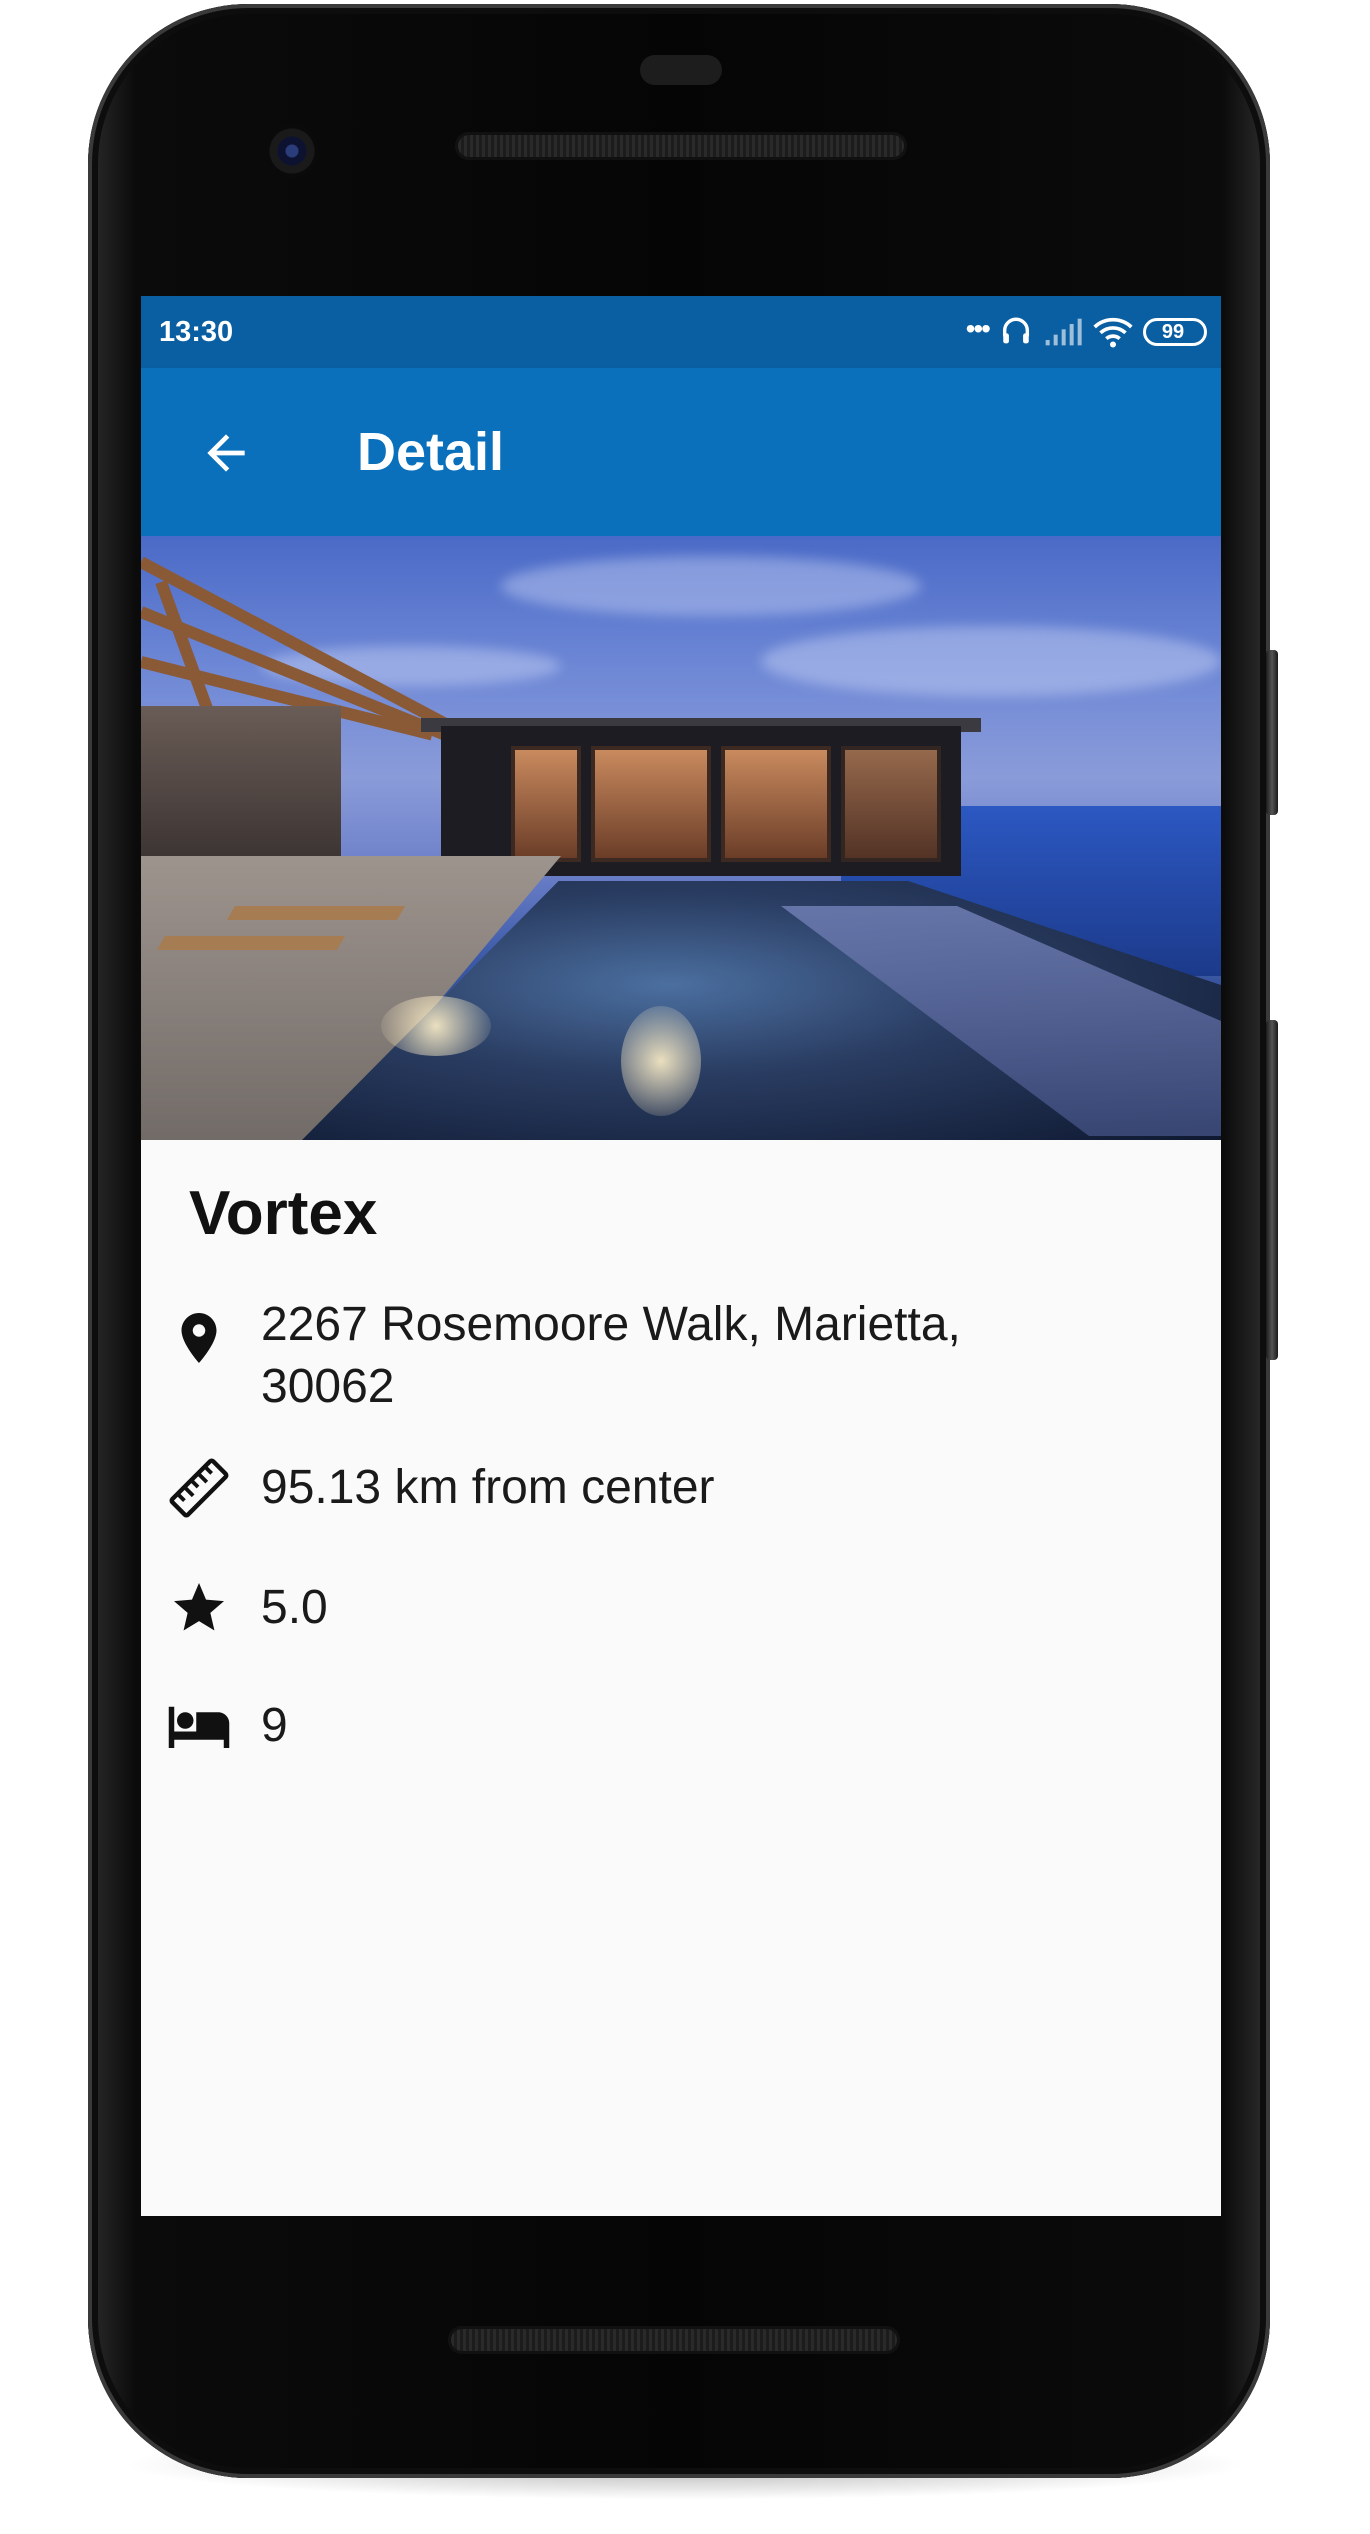  I want to click on status-icons: ••• 99, so click(1086, 332).